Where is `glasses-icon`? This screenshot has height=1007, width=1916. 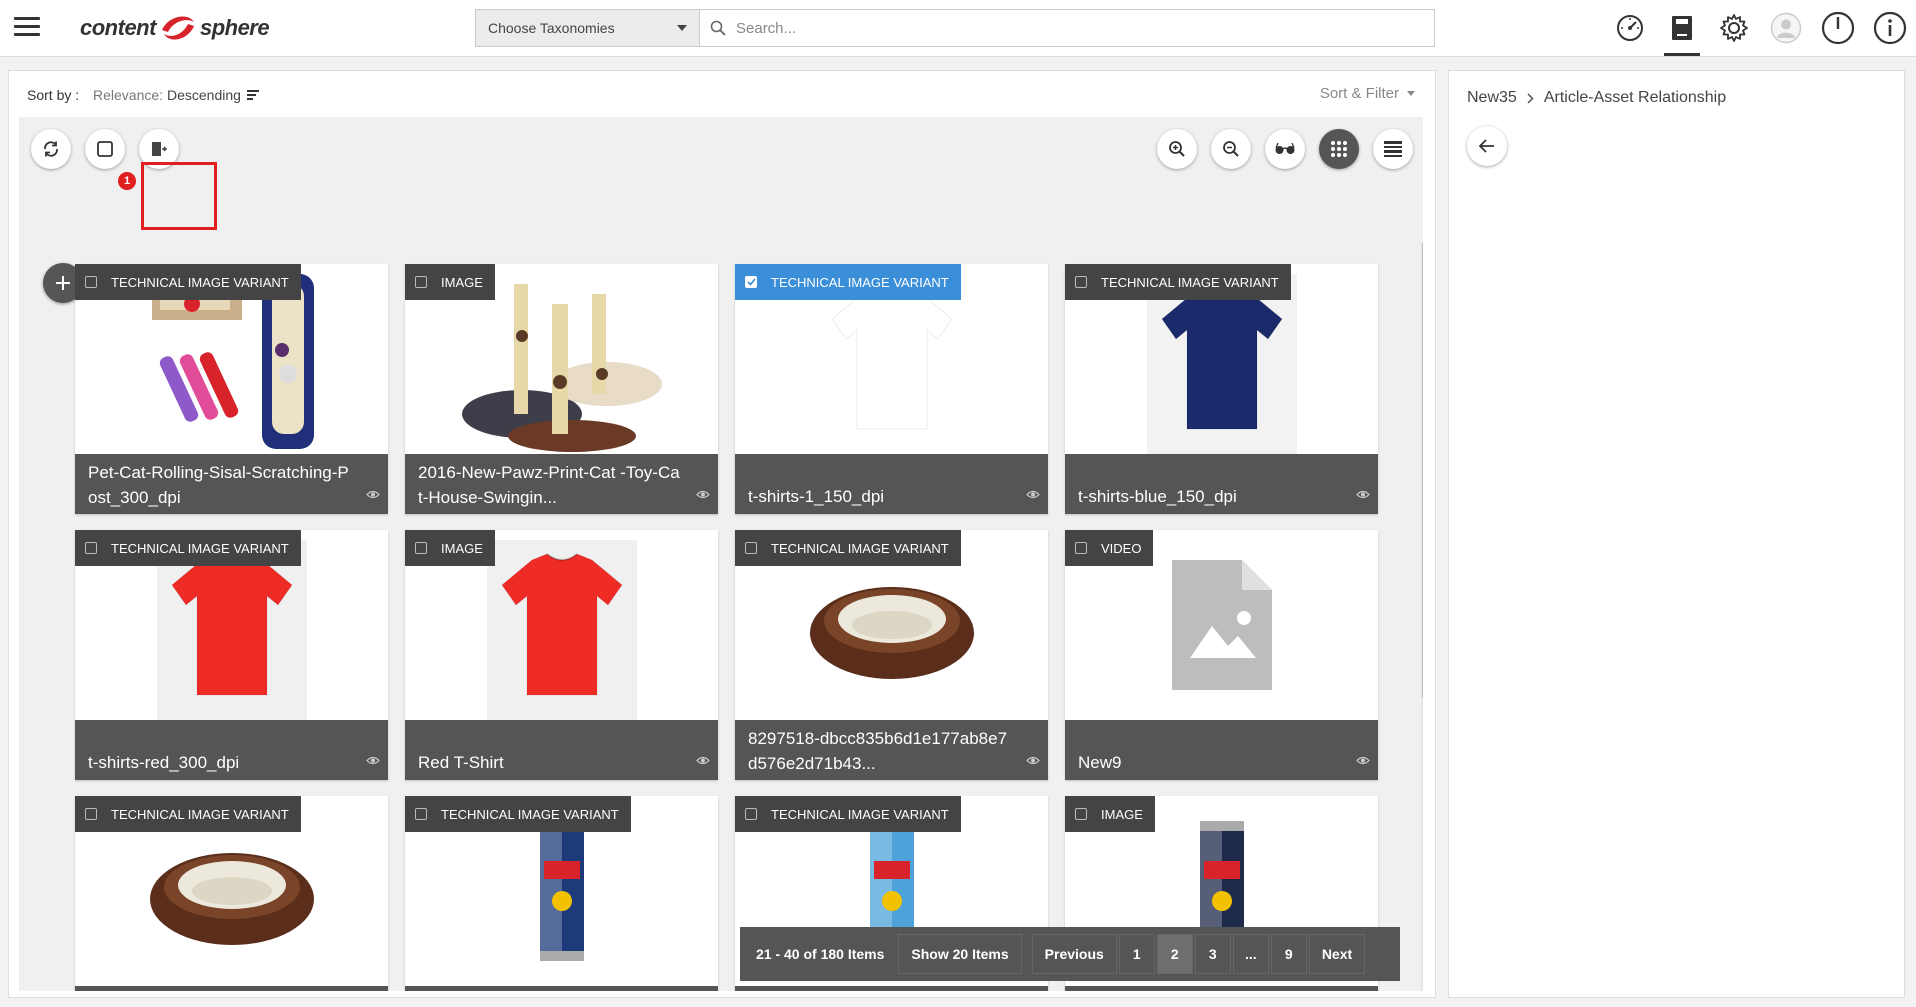 glasses-icon is located at coordinates (1285, 148).